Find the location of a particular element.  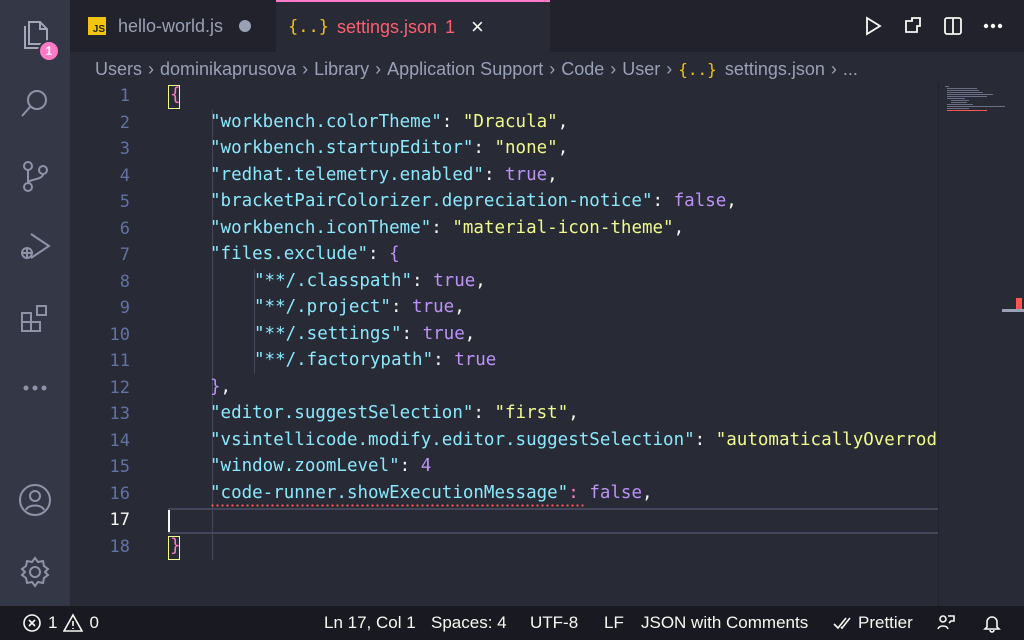

cursor-position: Ln 17, Col 1 is located at coordinates (370, 623).